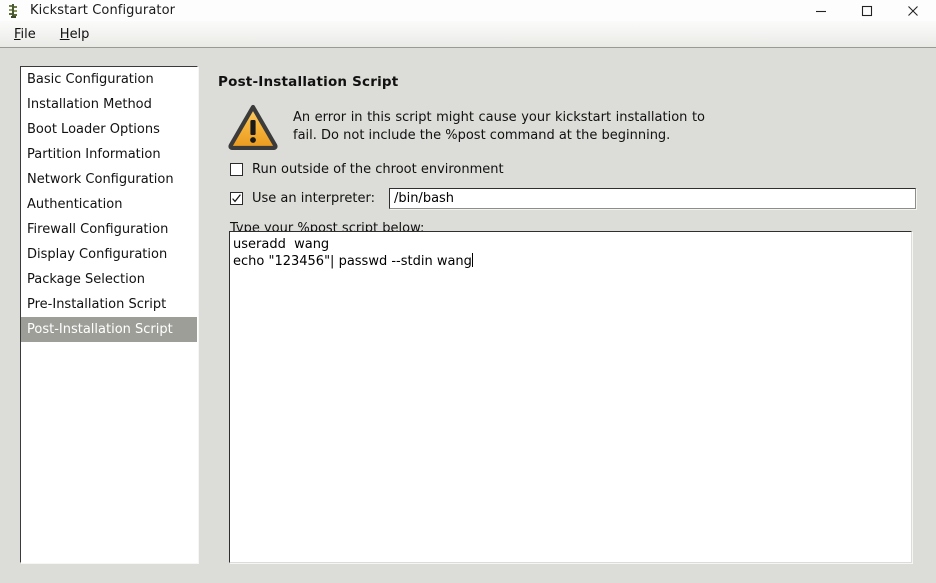  I want to click on sidebar-item-basic-configuration: Basic Configuration, so click(109, 79).